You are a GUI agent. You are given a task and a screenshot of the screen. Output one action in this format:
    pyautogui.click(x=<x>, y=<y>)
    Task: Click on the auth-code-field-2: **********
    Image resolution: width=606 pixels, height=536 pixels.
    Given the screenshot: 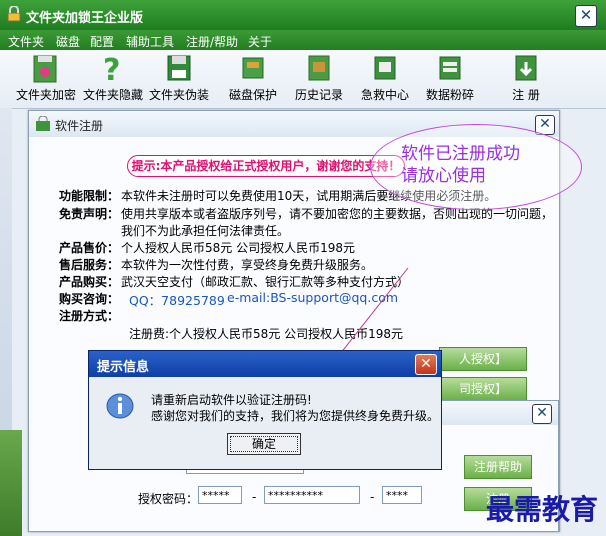 What is the action you would take?
    pyautogui.click(x=312, y=495)
    